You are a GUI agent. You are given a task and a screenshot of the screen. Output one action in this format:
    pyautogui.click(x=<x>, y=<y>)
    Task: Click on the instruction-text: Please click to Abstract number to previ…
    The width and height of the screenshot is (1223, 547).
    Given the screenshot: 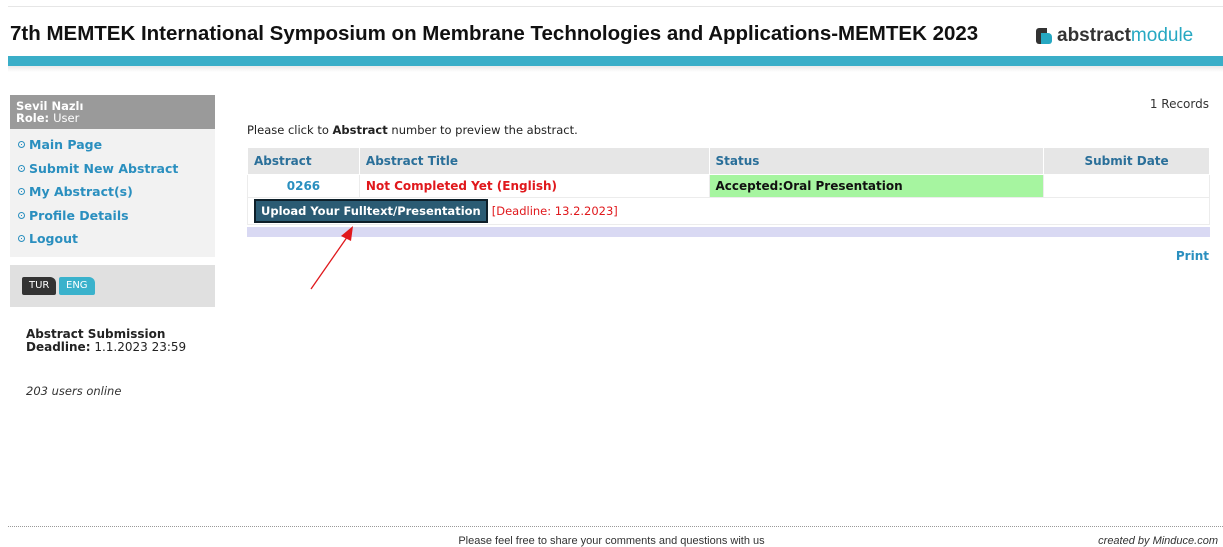 What is the action you would take?
    pyautogui.click(x=412, y=130)
    